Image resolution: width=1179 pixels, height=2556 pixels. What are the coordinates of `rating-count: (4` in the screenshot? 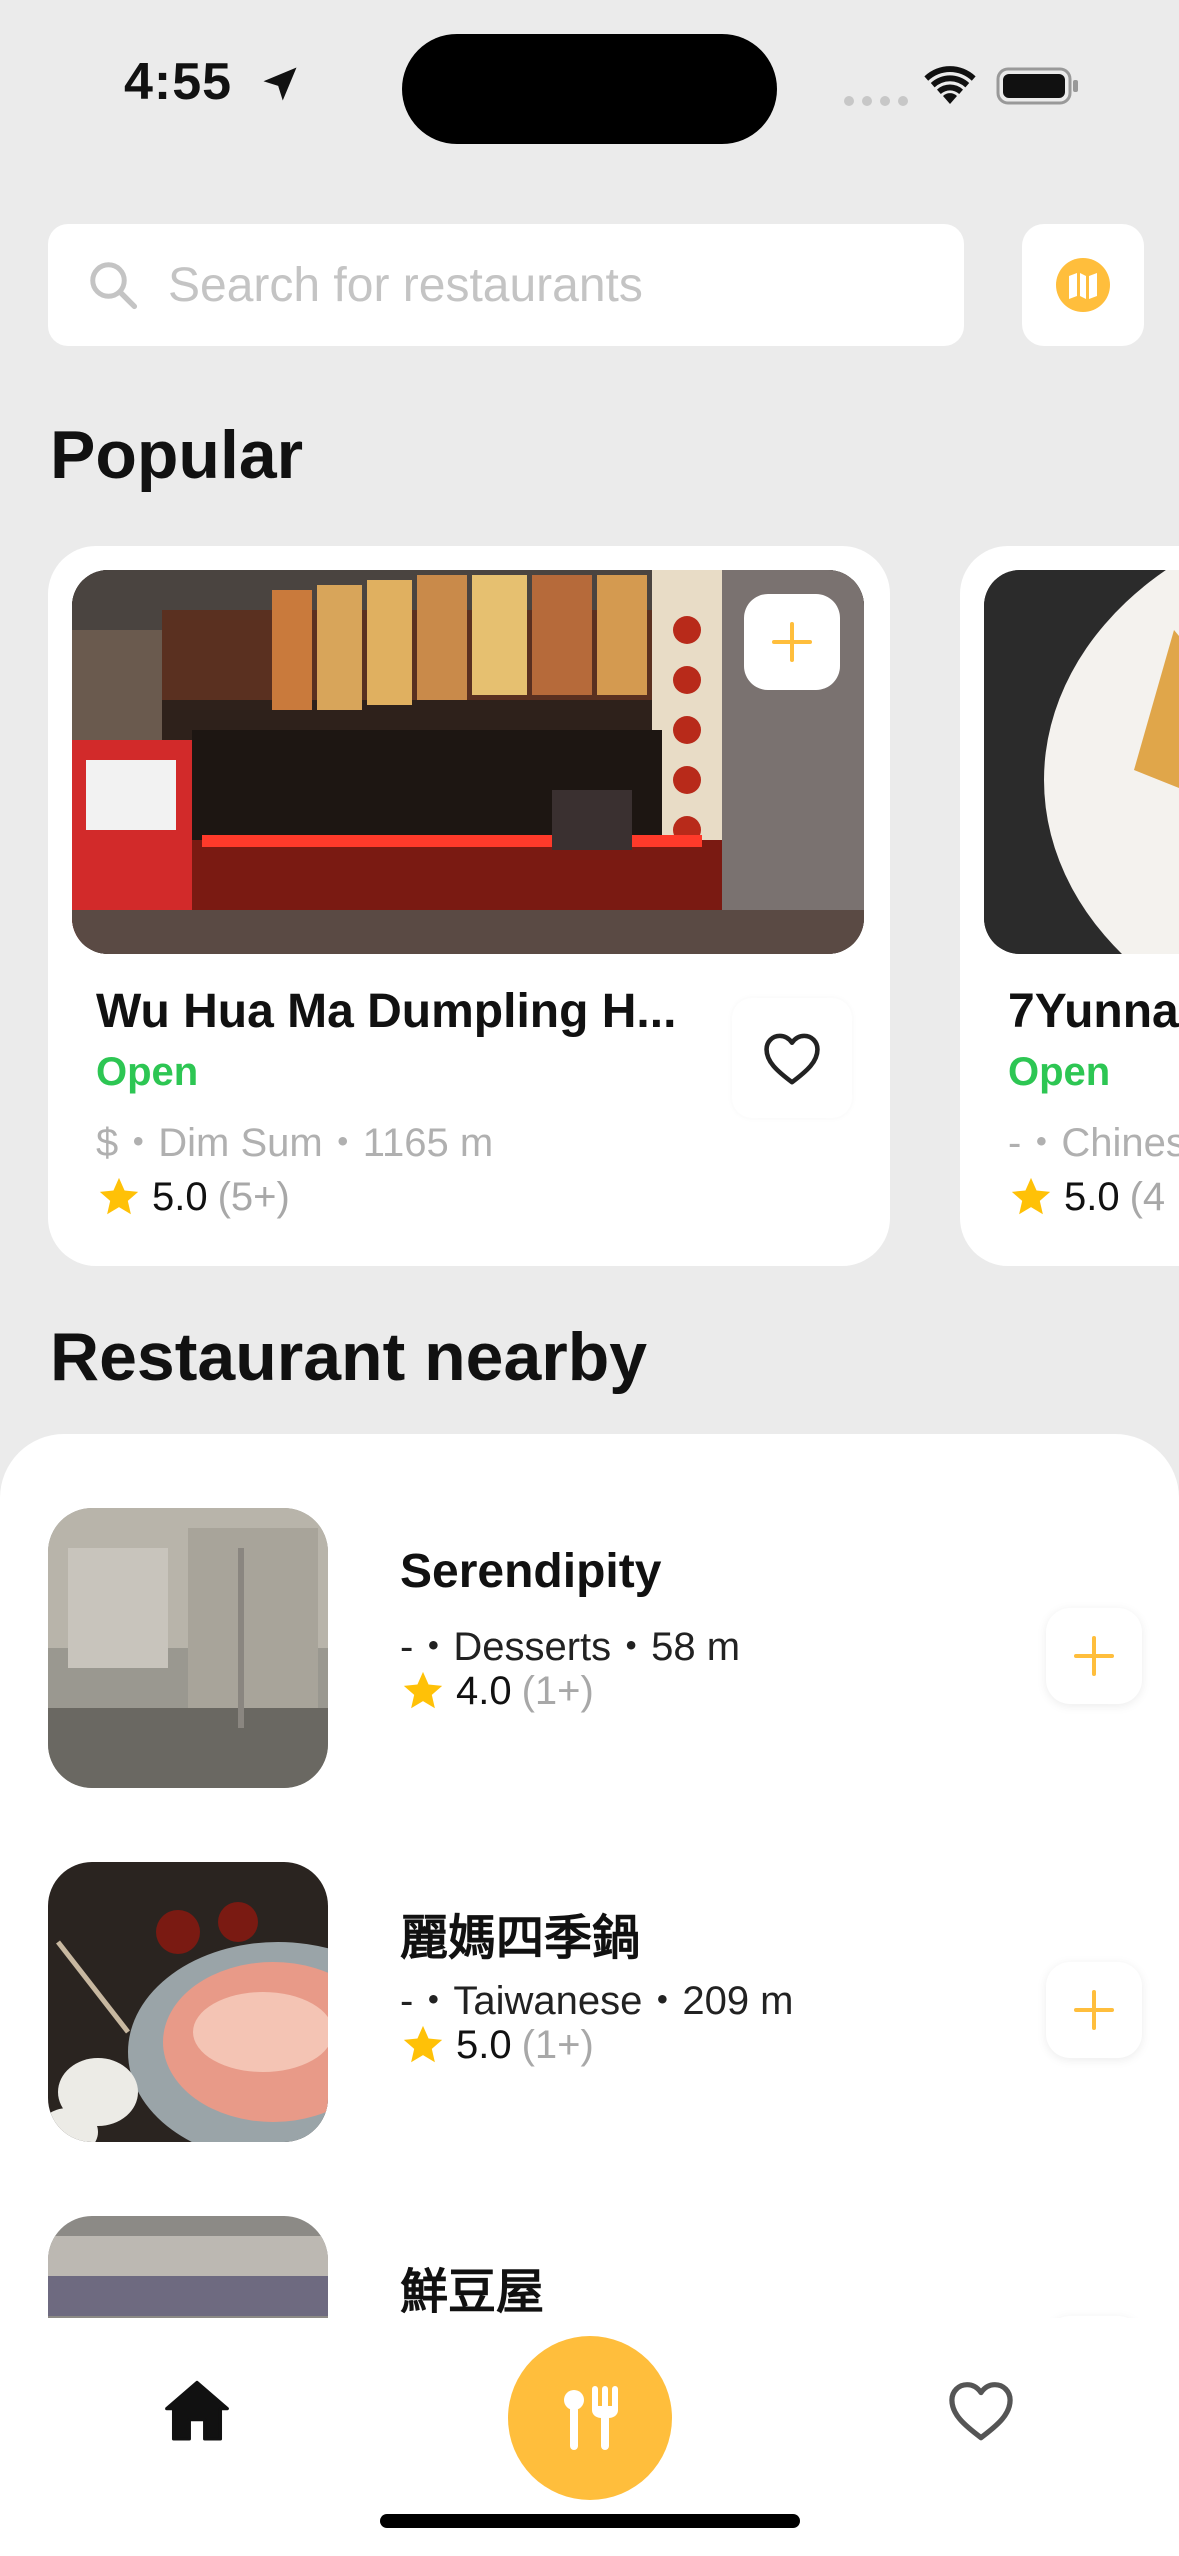 It's located at (1147, 1196).